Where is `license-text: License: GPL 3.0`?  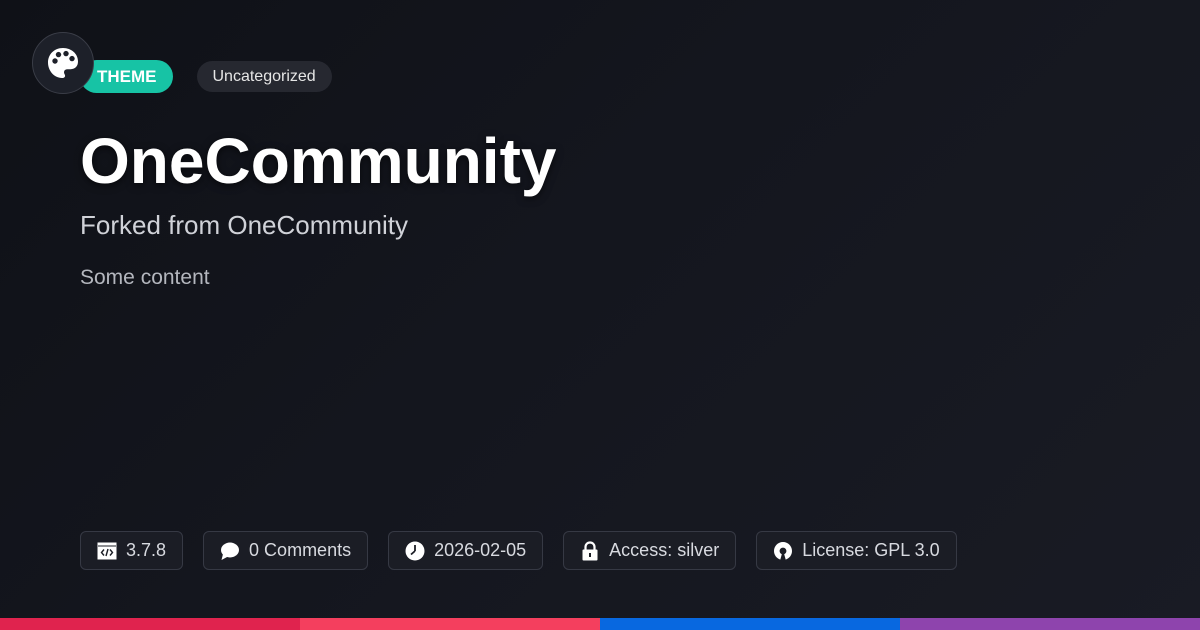
license-text: License: GPL 3.0 is located at coordinates (871, 550).